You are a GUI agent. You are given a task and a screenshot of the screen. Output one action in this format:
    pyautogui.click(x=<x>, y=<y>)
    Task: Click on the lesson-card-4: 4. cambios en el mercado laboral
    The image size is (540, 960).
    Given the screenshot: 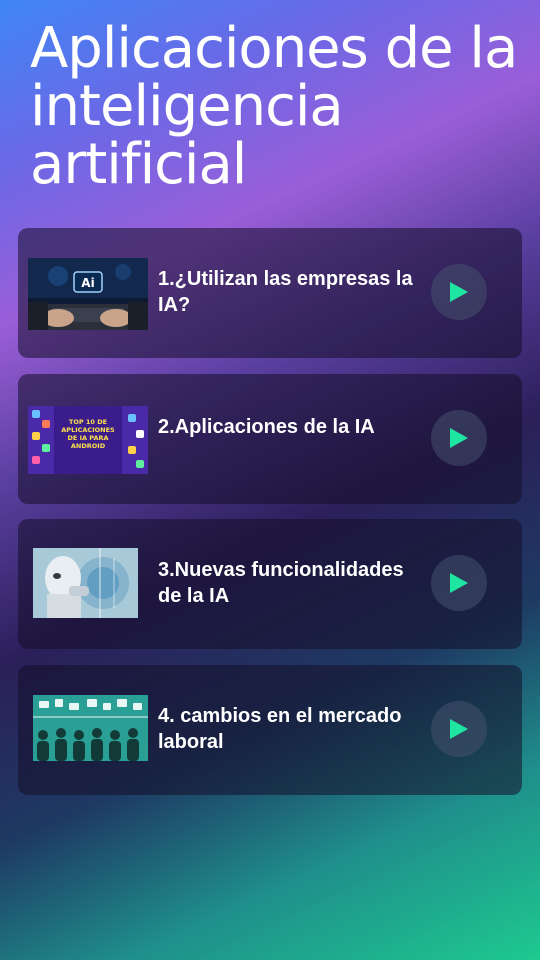 What is the action you would take?
    pyautogui.click(x=270, y=730)
    